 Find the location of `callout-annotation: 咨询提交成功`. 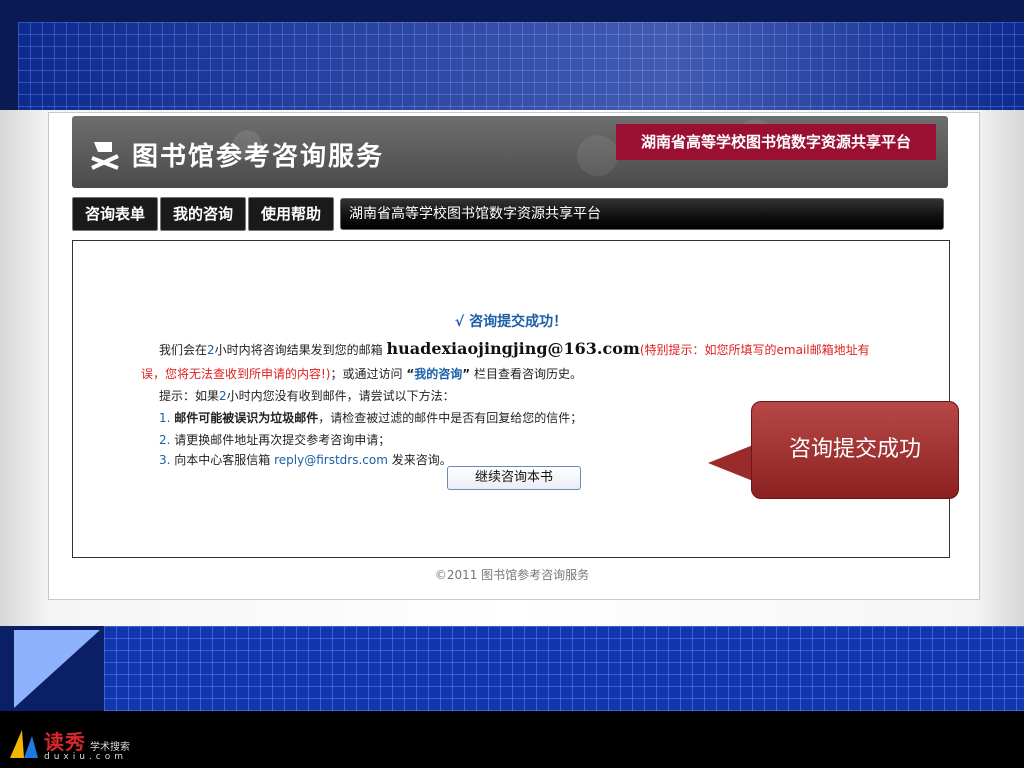

callout-annotation: 咨询提交成功 is located at coordinates (855, 450).